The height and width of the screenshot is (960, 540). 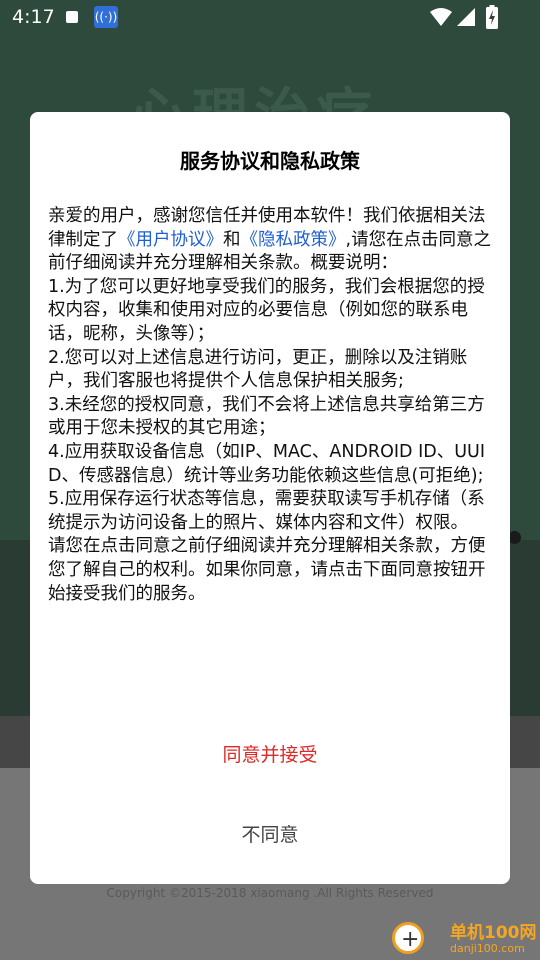 What do you see at coordinates (293, 240) in the screenshot?
I see `privacy-policy-link: 《隐私政策》` at bounding box center [293, 240].